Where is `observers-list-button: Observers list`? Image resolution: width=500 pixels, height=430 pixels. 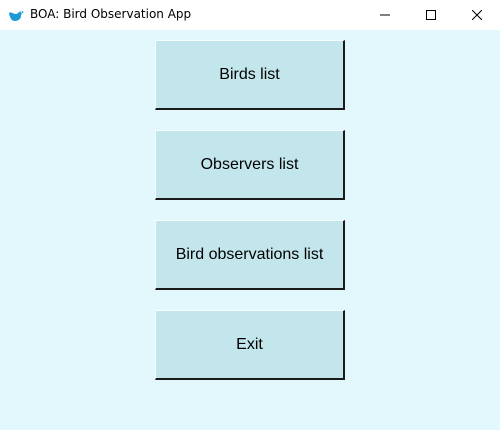
observers-list-button: Observers list is located at coordinates (250, 165).